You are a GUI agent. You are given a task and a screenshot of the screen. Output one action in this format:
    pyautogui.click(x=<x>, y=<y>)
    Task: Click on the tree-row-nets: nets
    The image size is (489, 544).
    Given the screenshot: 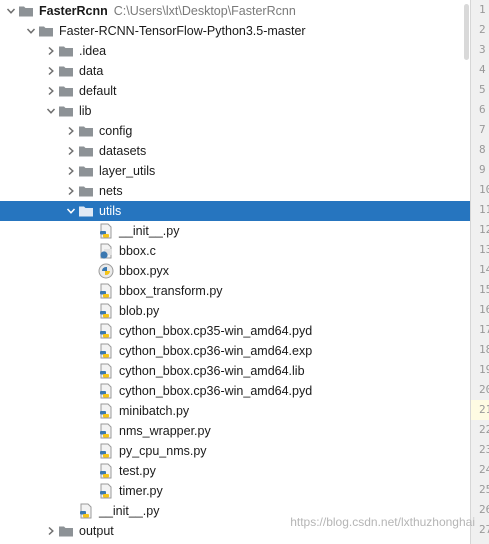 What is the action you would take?
    pyautogui.click(x=235, y=191)
    